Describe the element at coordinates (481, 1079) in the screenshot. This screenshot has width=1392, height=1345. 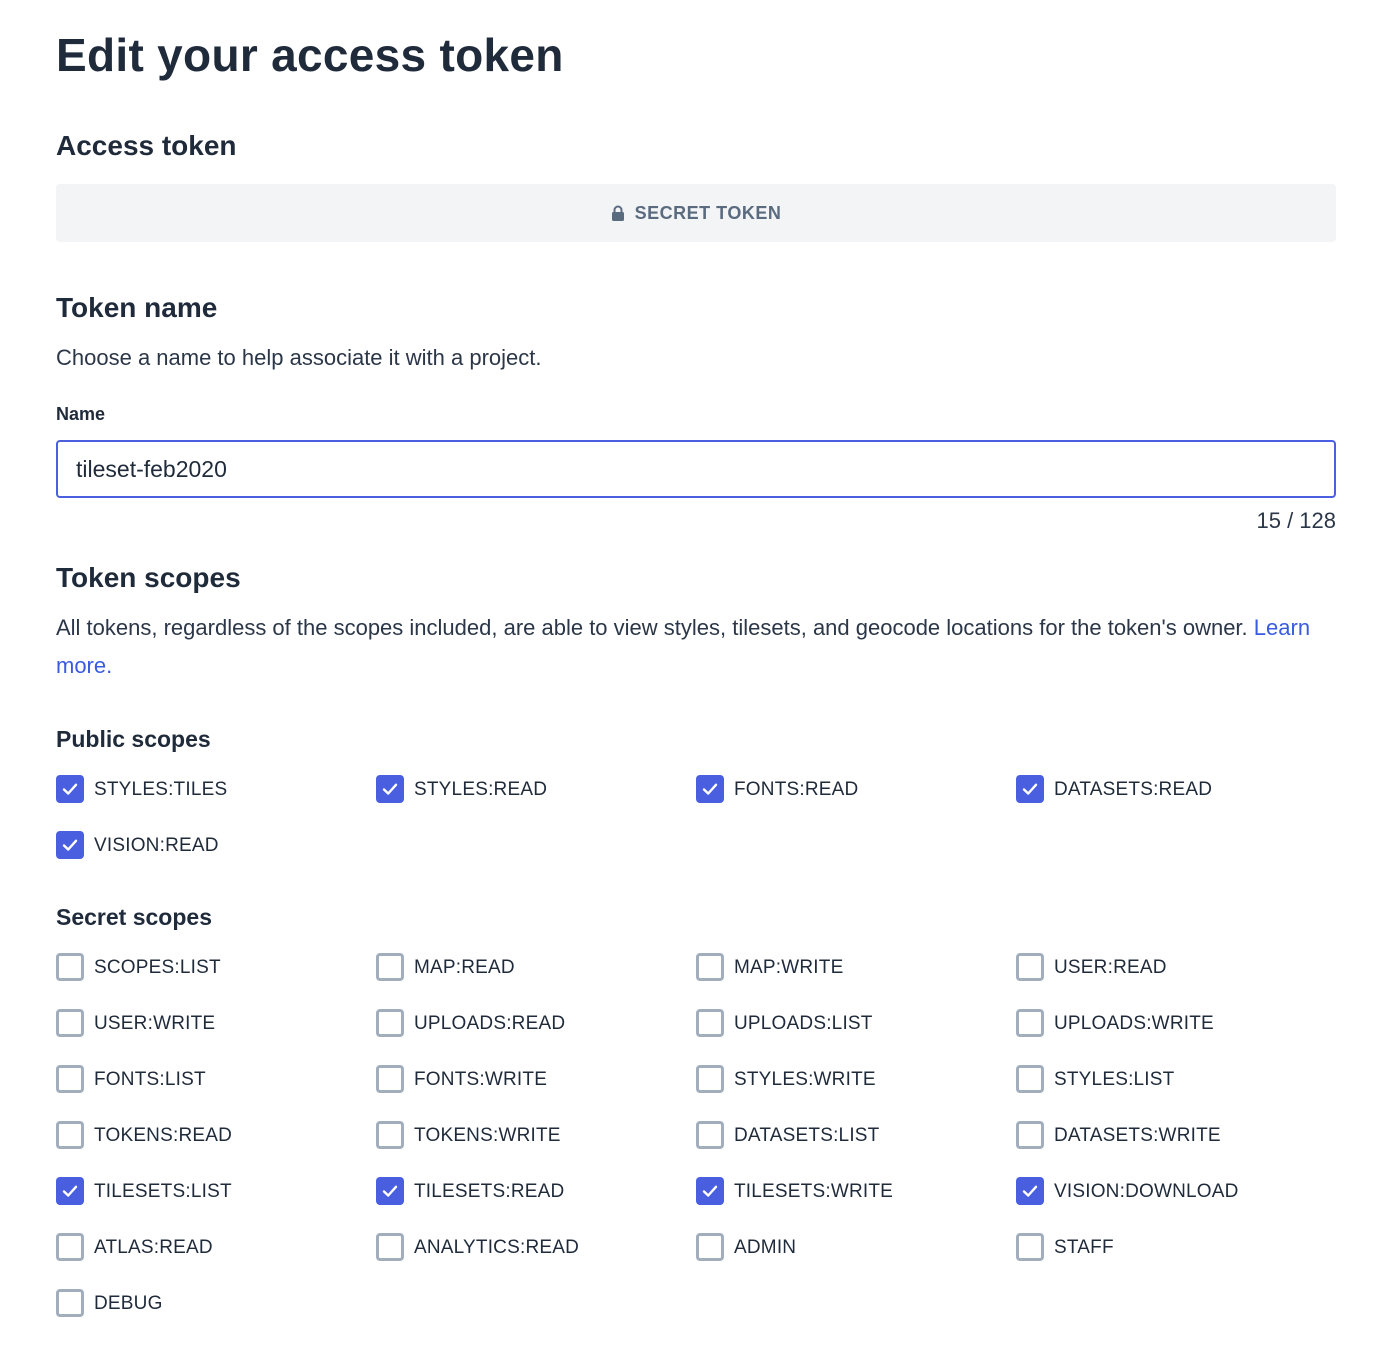
I see `scope-label: FONTS:WRITE` at that location.